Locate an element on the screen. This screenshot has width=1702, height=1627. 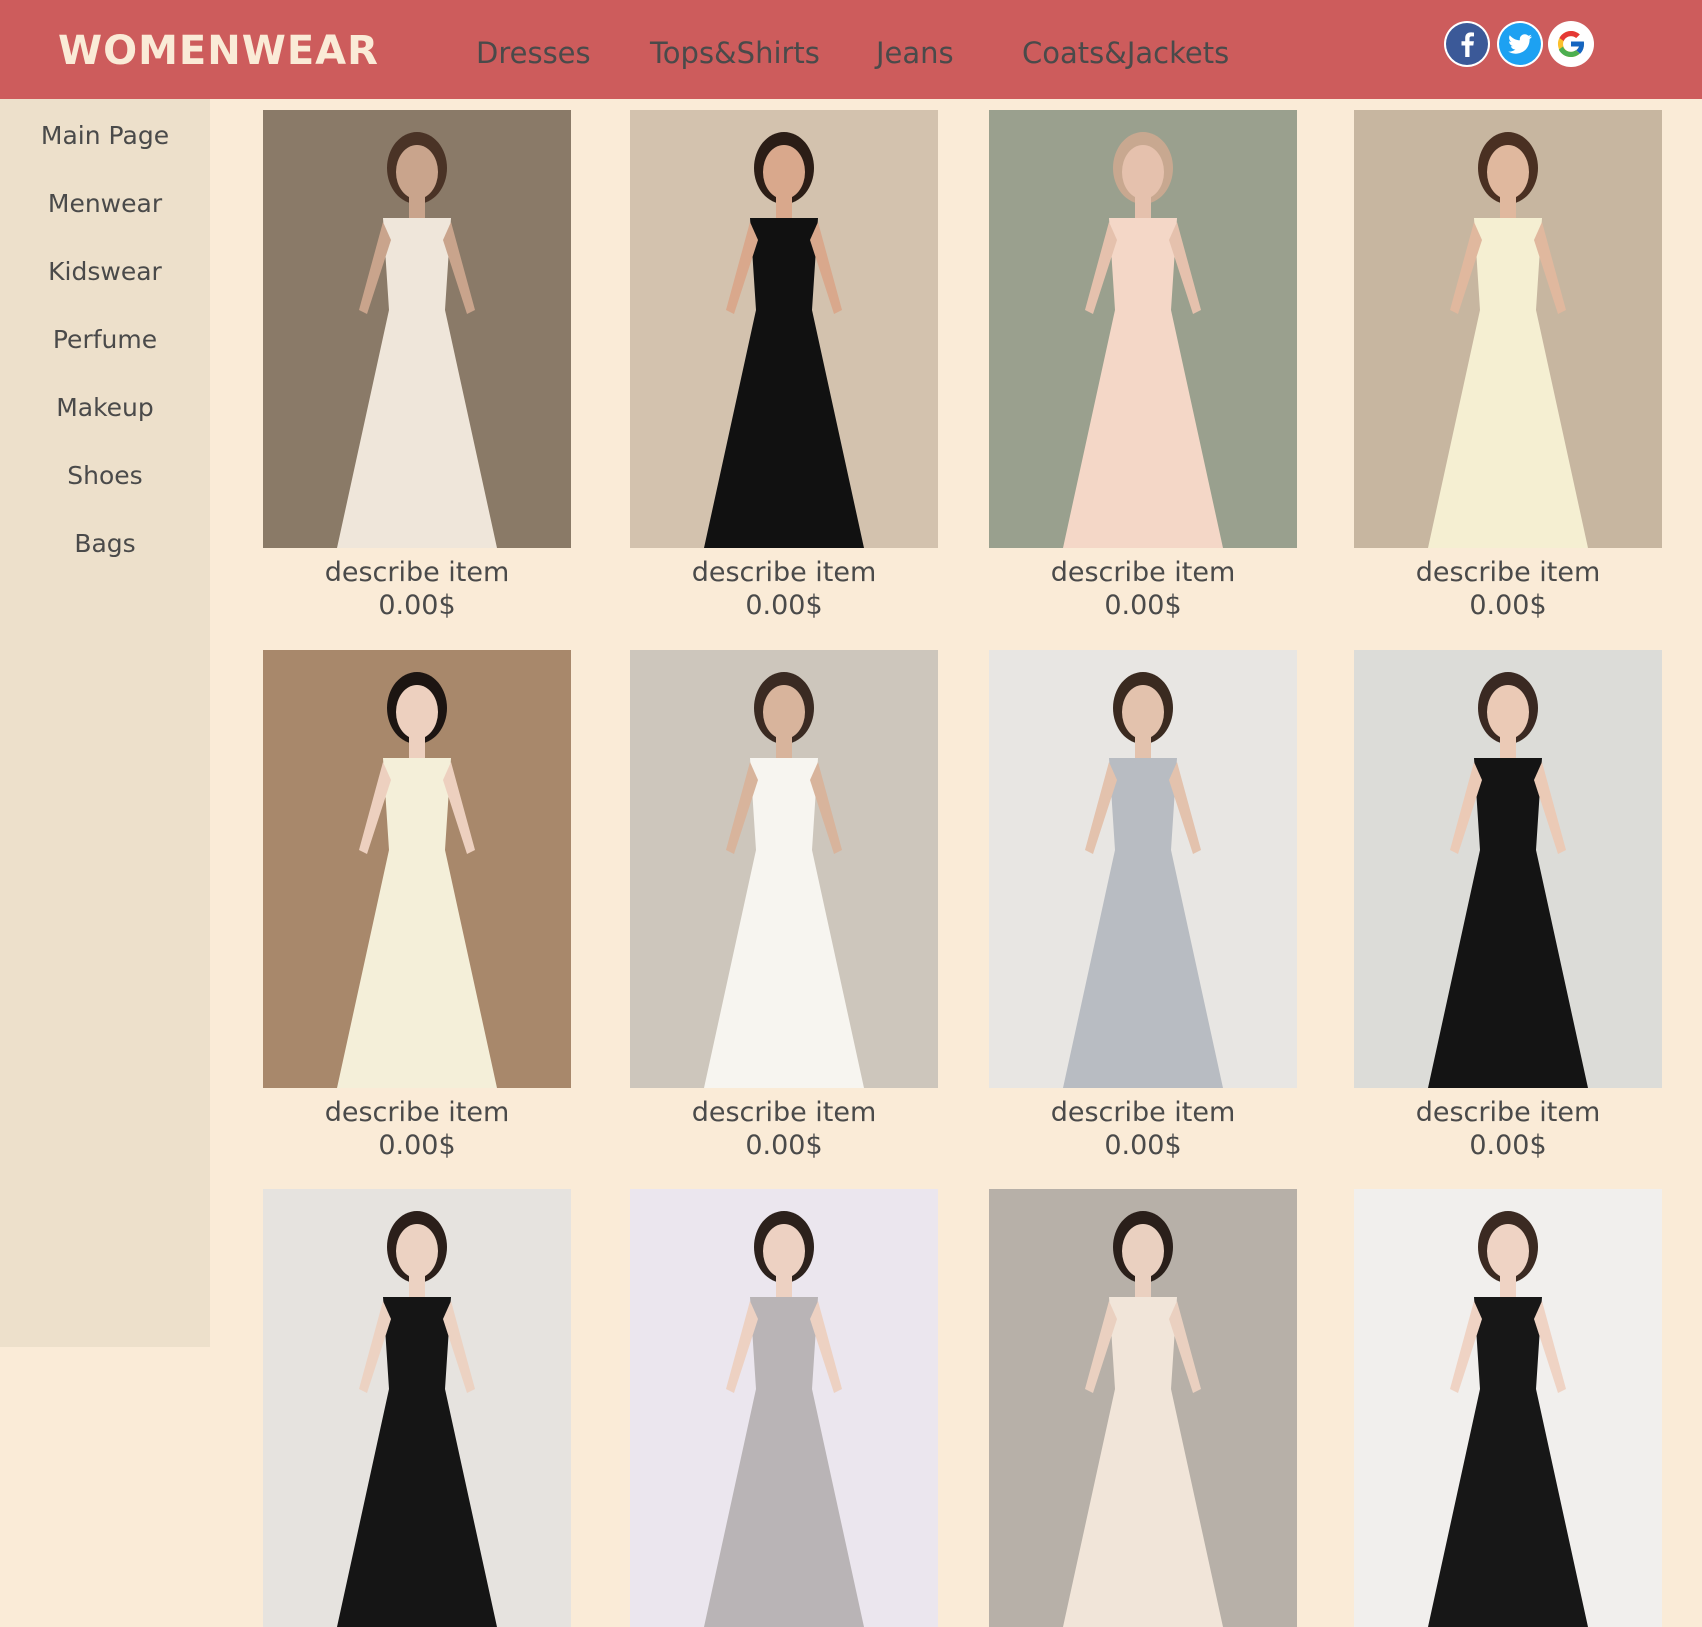
sidebar-item-makeup: Makeup is located at coordinates (105, 407).